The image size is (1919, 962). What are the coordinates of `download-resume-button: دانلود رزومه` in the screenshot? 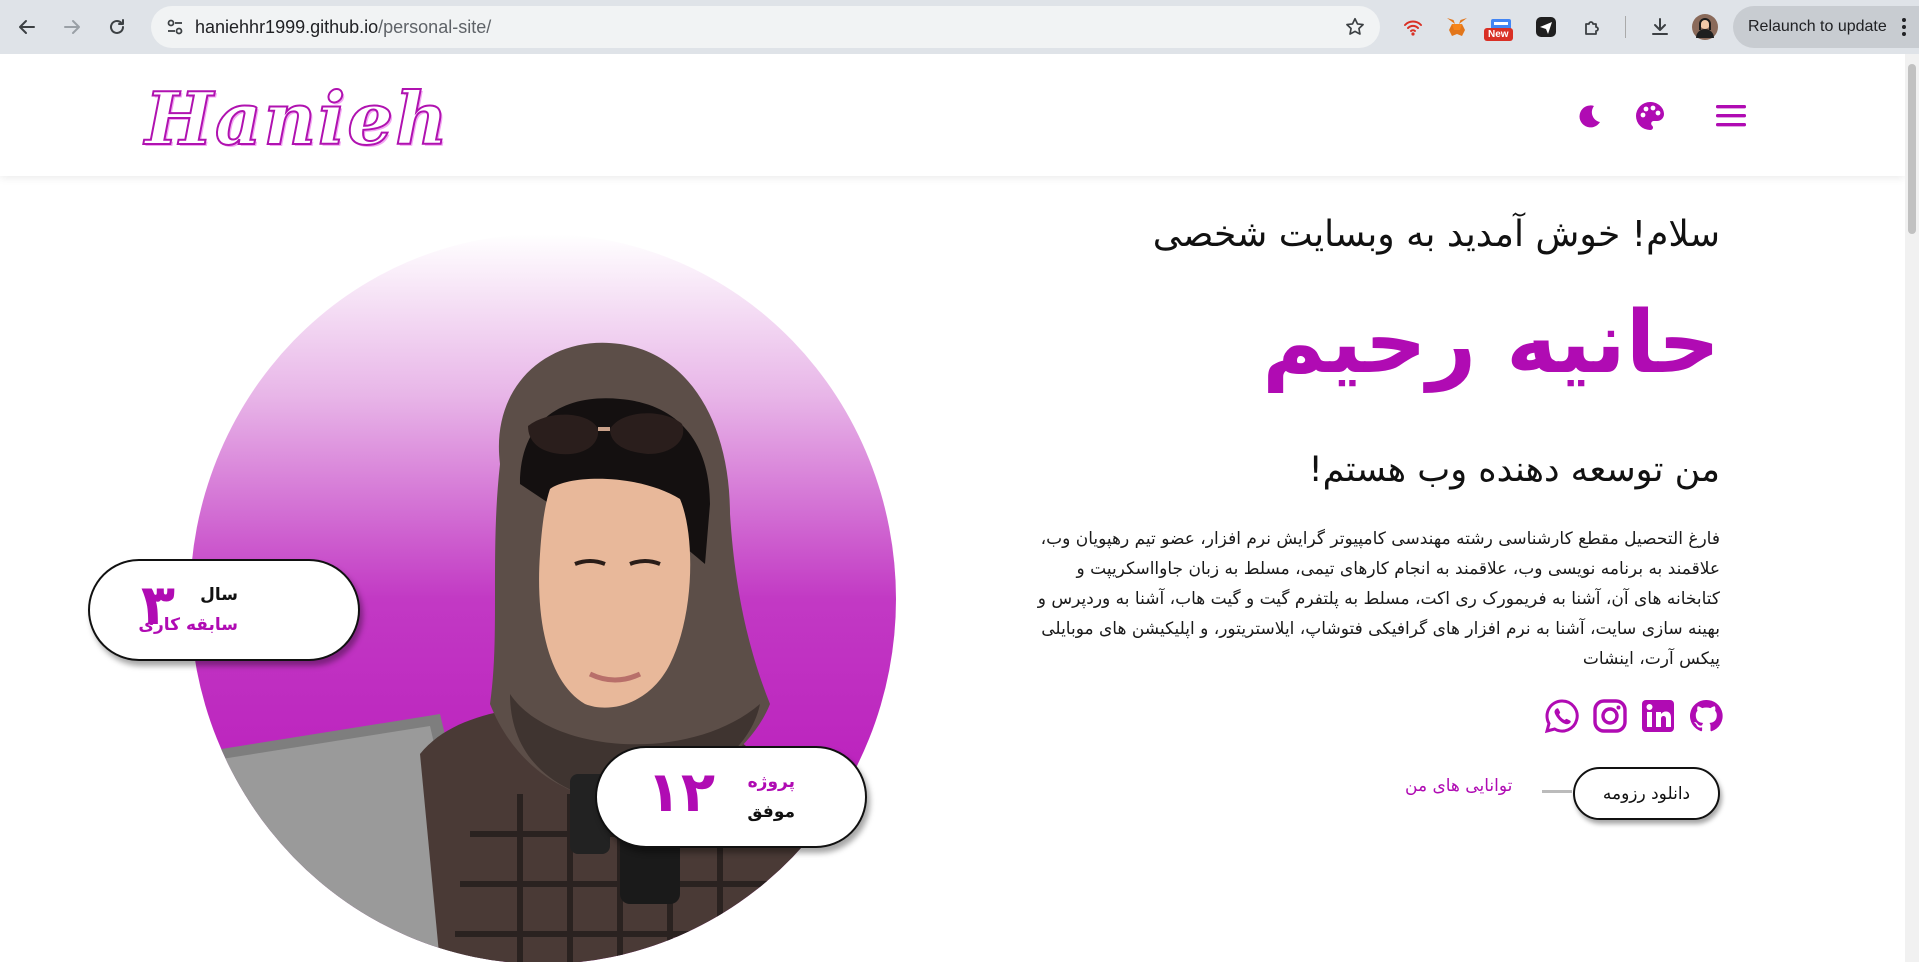 It's located at (1646, 793).